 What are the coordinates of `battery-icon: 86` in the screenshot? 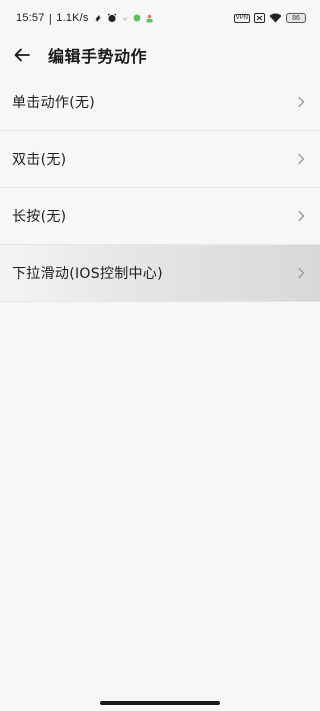 It's located at (296, 18).